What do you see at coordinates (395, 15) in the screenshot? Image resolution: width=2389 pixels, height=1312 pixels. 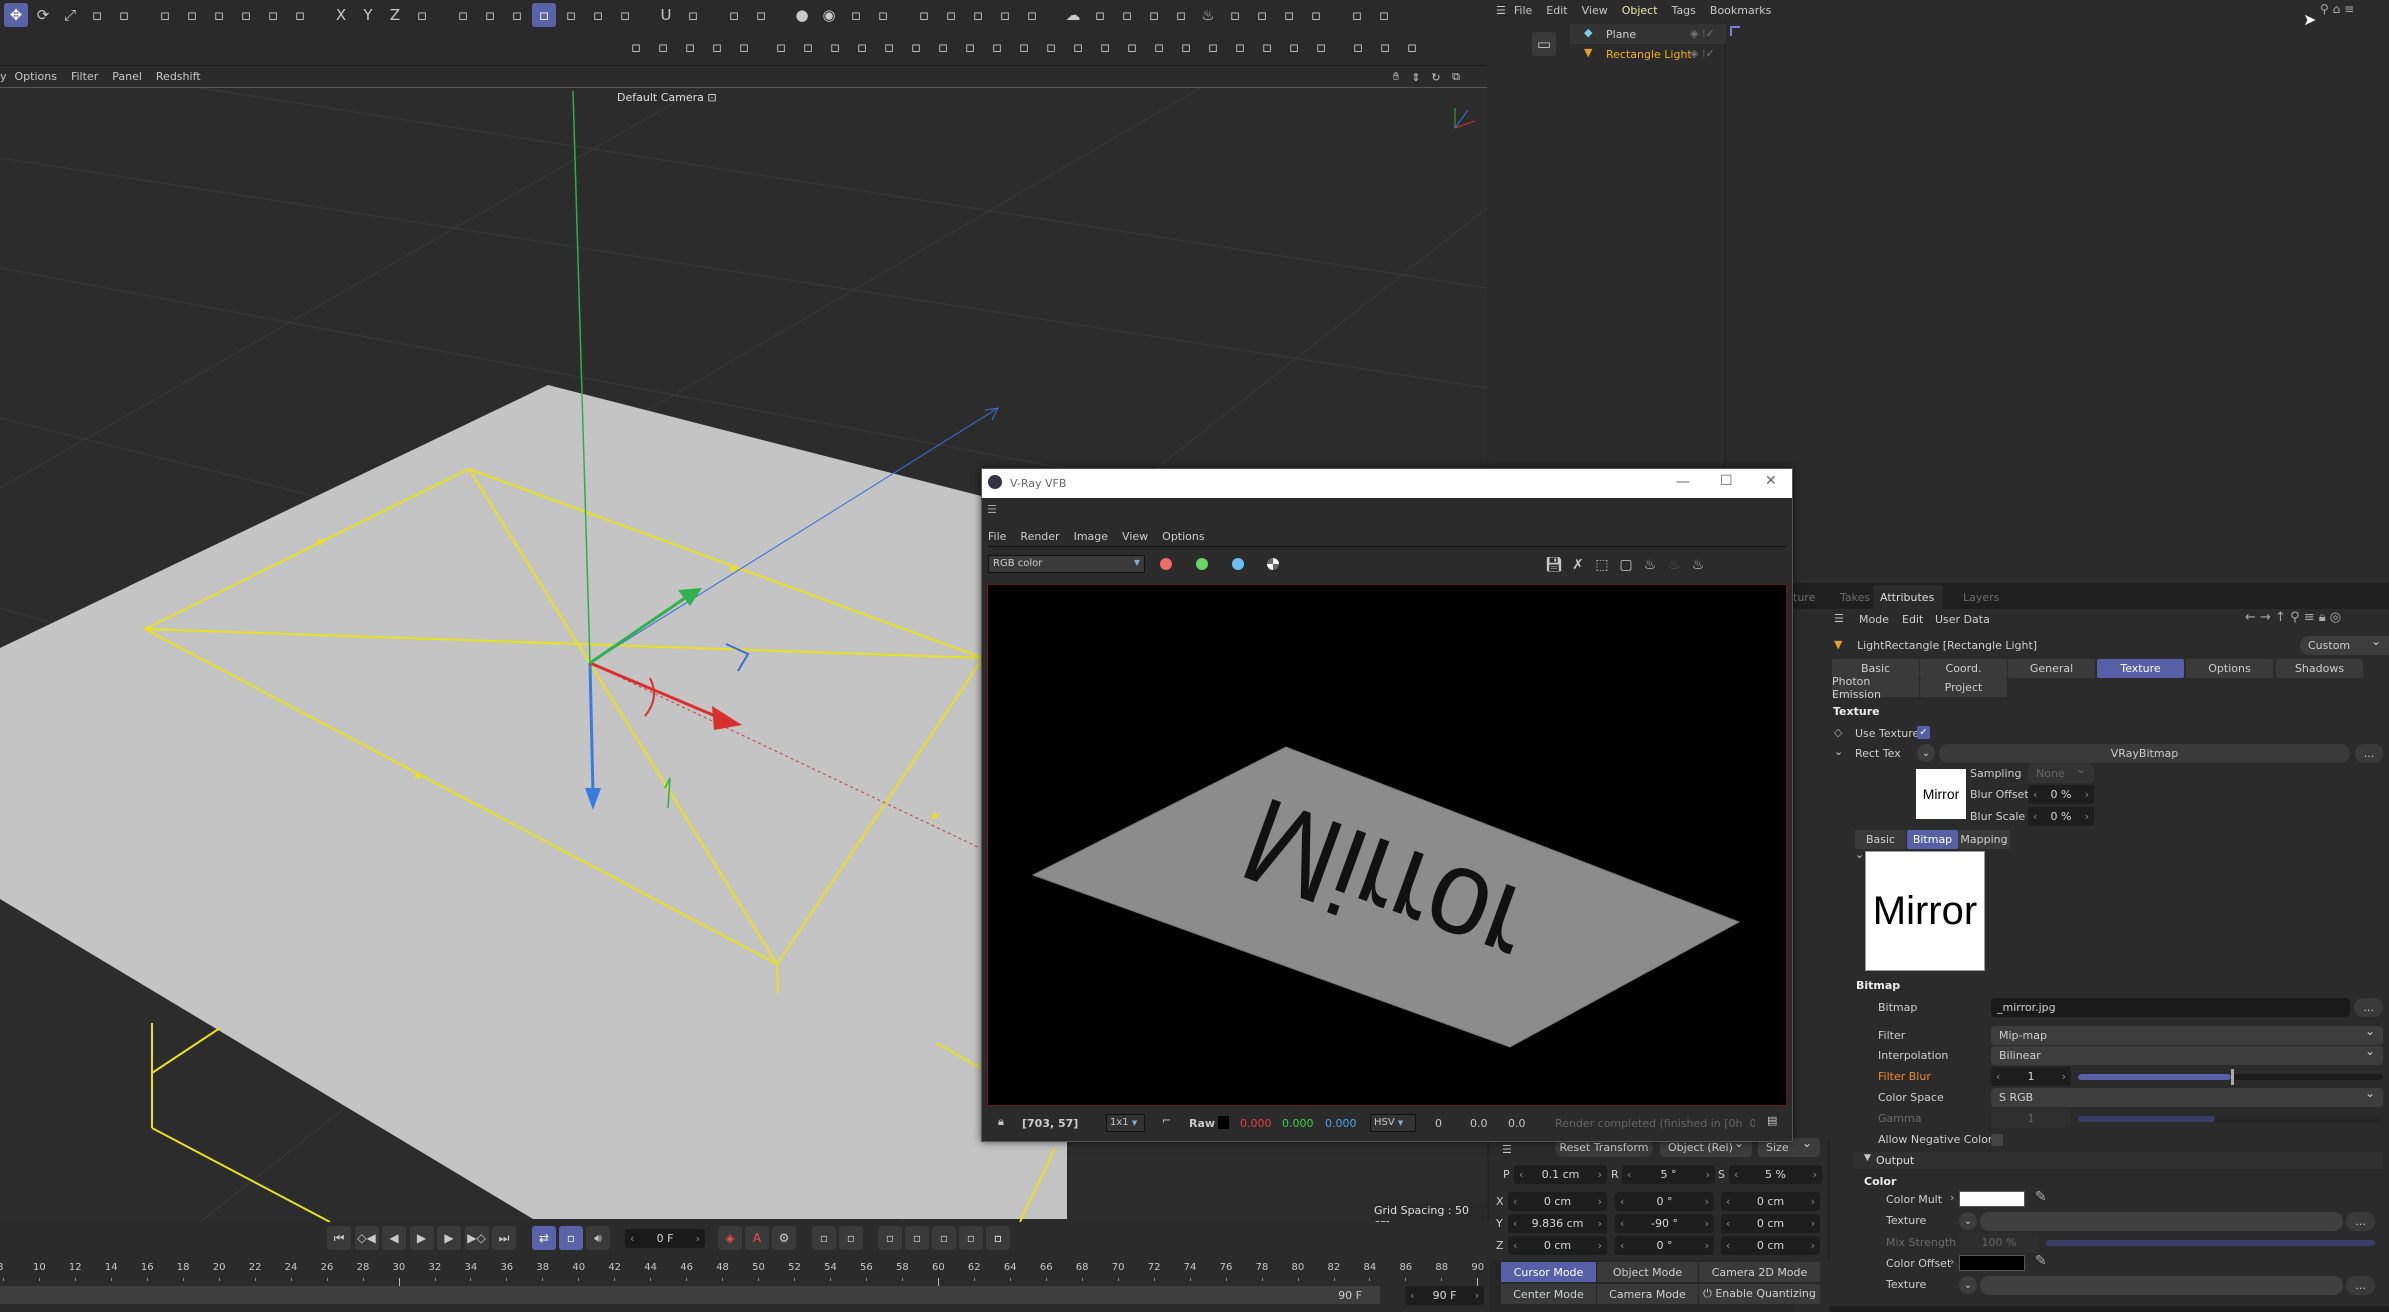 I see `z-axis-icon: Z` at bounding box center [395, 15].